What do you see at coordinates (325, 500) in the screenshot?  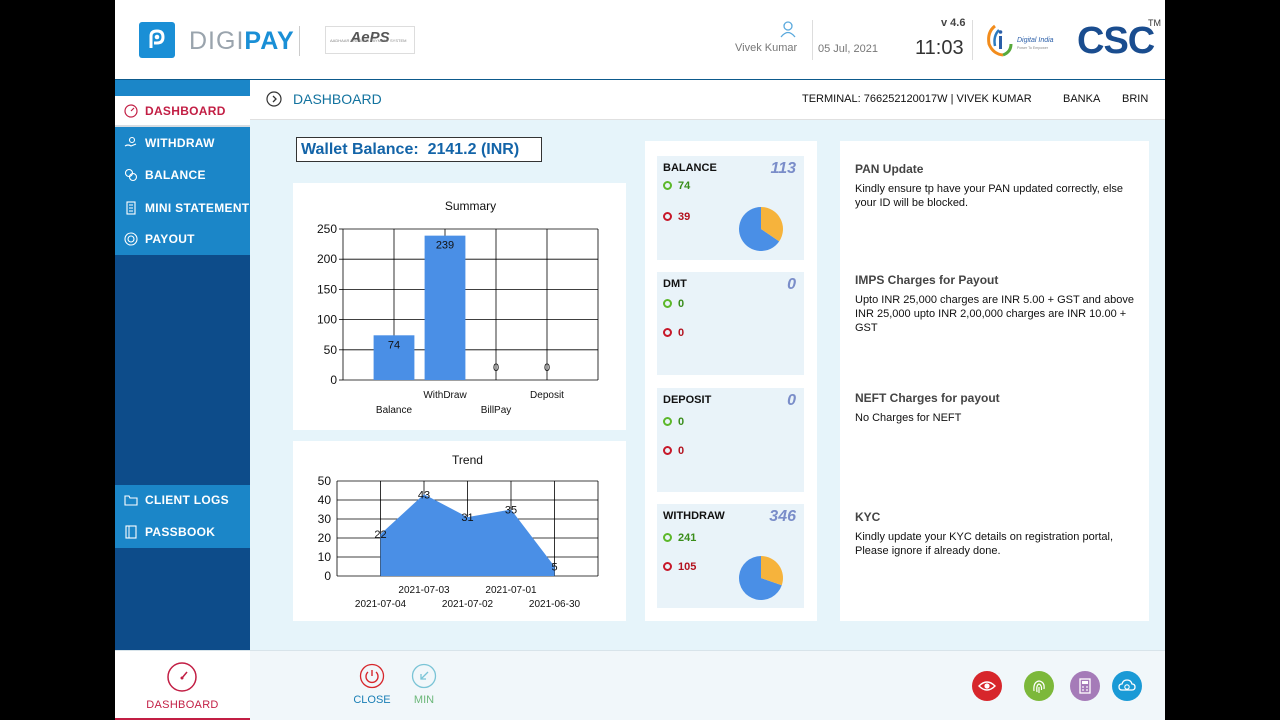 I see `y-tick-label: 40` at bounding box center [325, 500].